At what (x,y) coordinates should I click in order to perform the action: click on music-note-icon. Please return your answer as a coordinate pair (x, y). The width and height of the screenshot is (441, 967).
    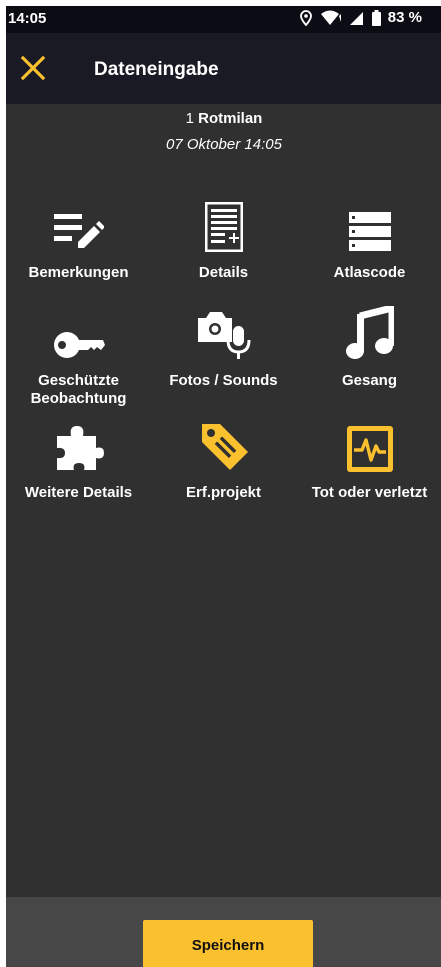
    Looking at the image, I should click on (369, 333).